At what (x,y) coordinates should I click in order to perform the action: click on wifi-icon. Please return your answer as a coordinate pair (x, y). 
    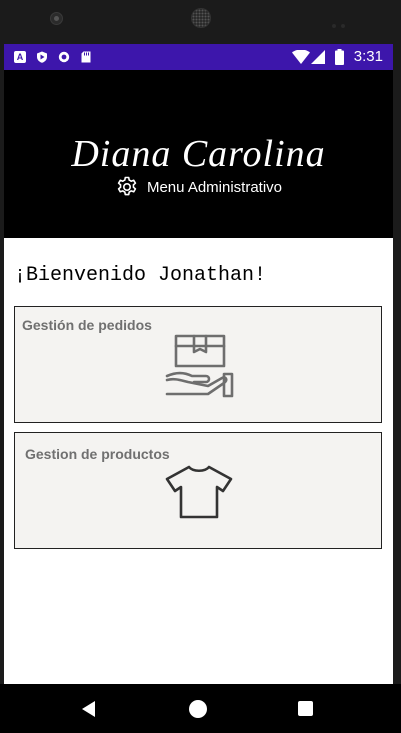
    Looking at the image, I should click on (301, 57).